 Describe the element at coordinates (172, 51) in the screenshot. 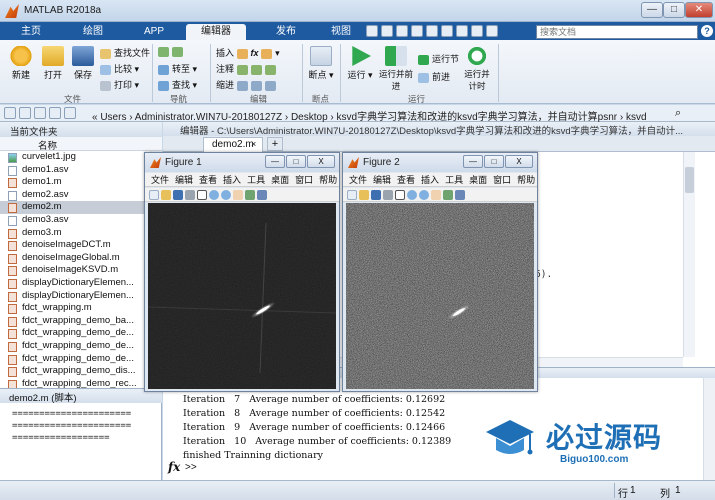

I see `back-forward-buttons` at that location.